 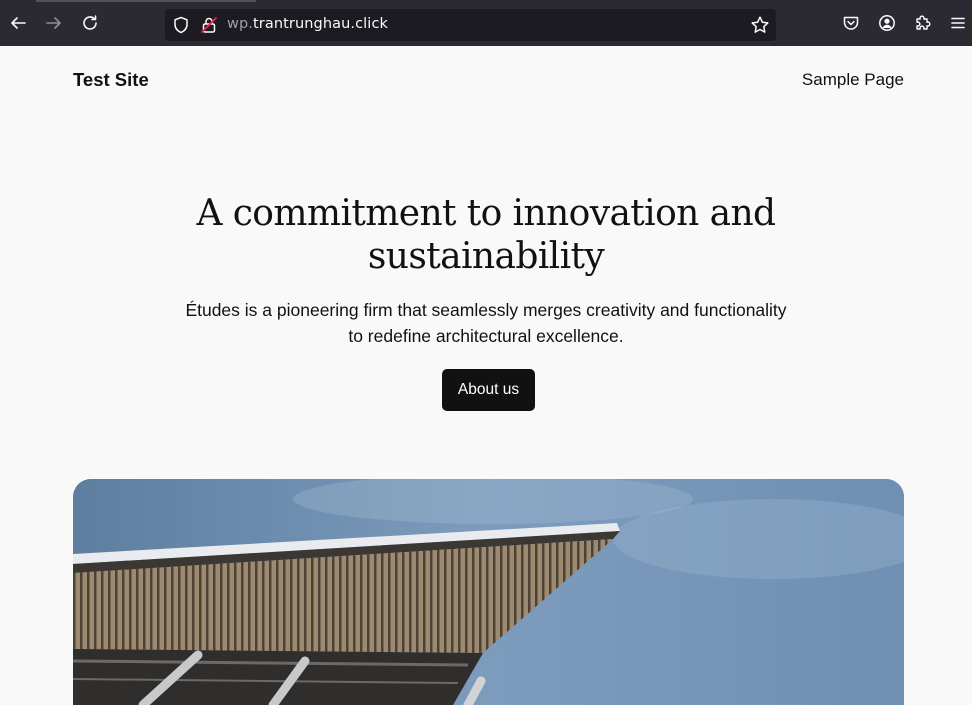 I want to click on about-us-button: About us, so click(x=488, y=390).